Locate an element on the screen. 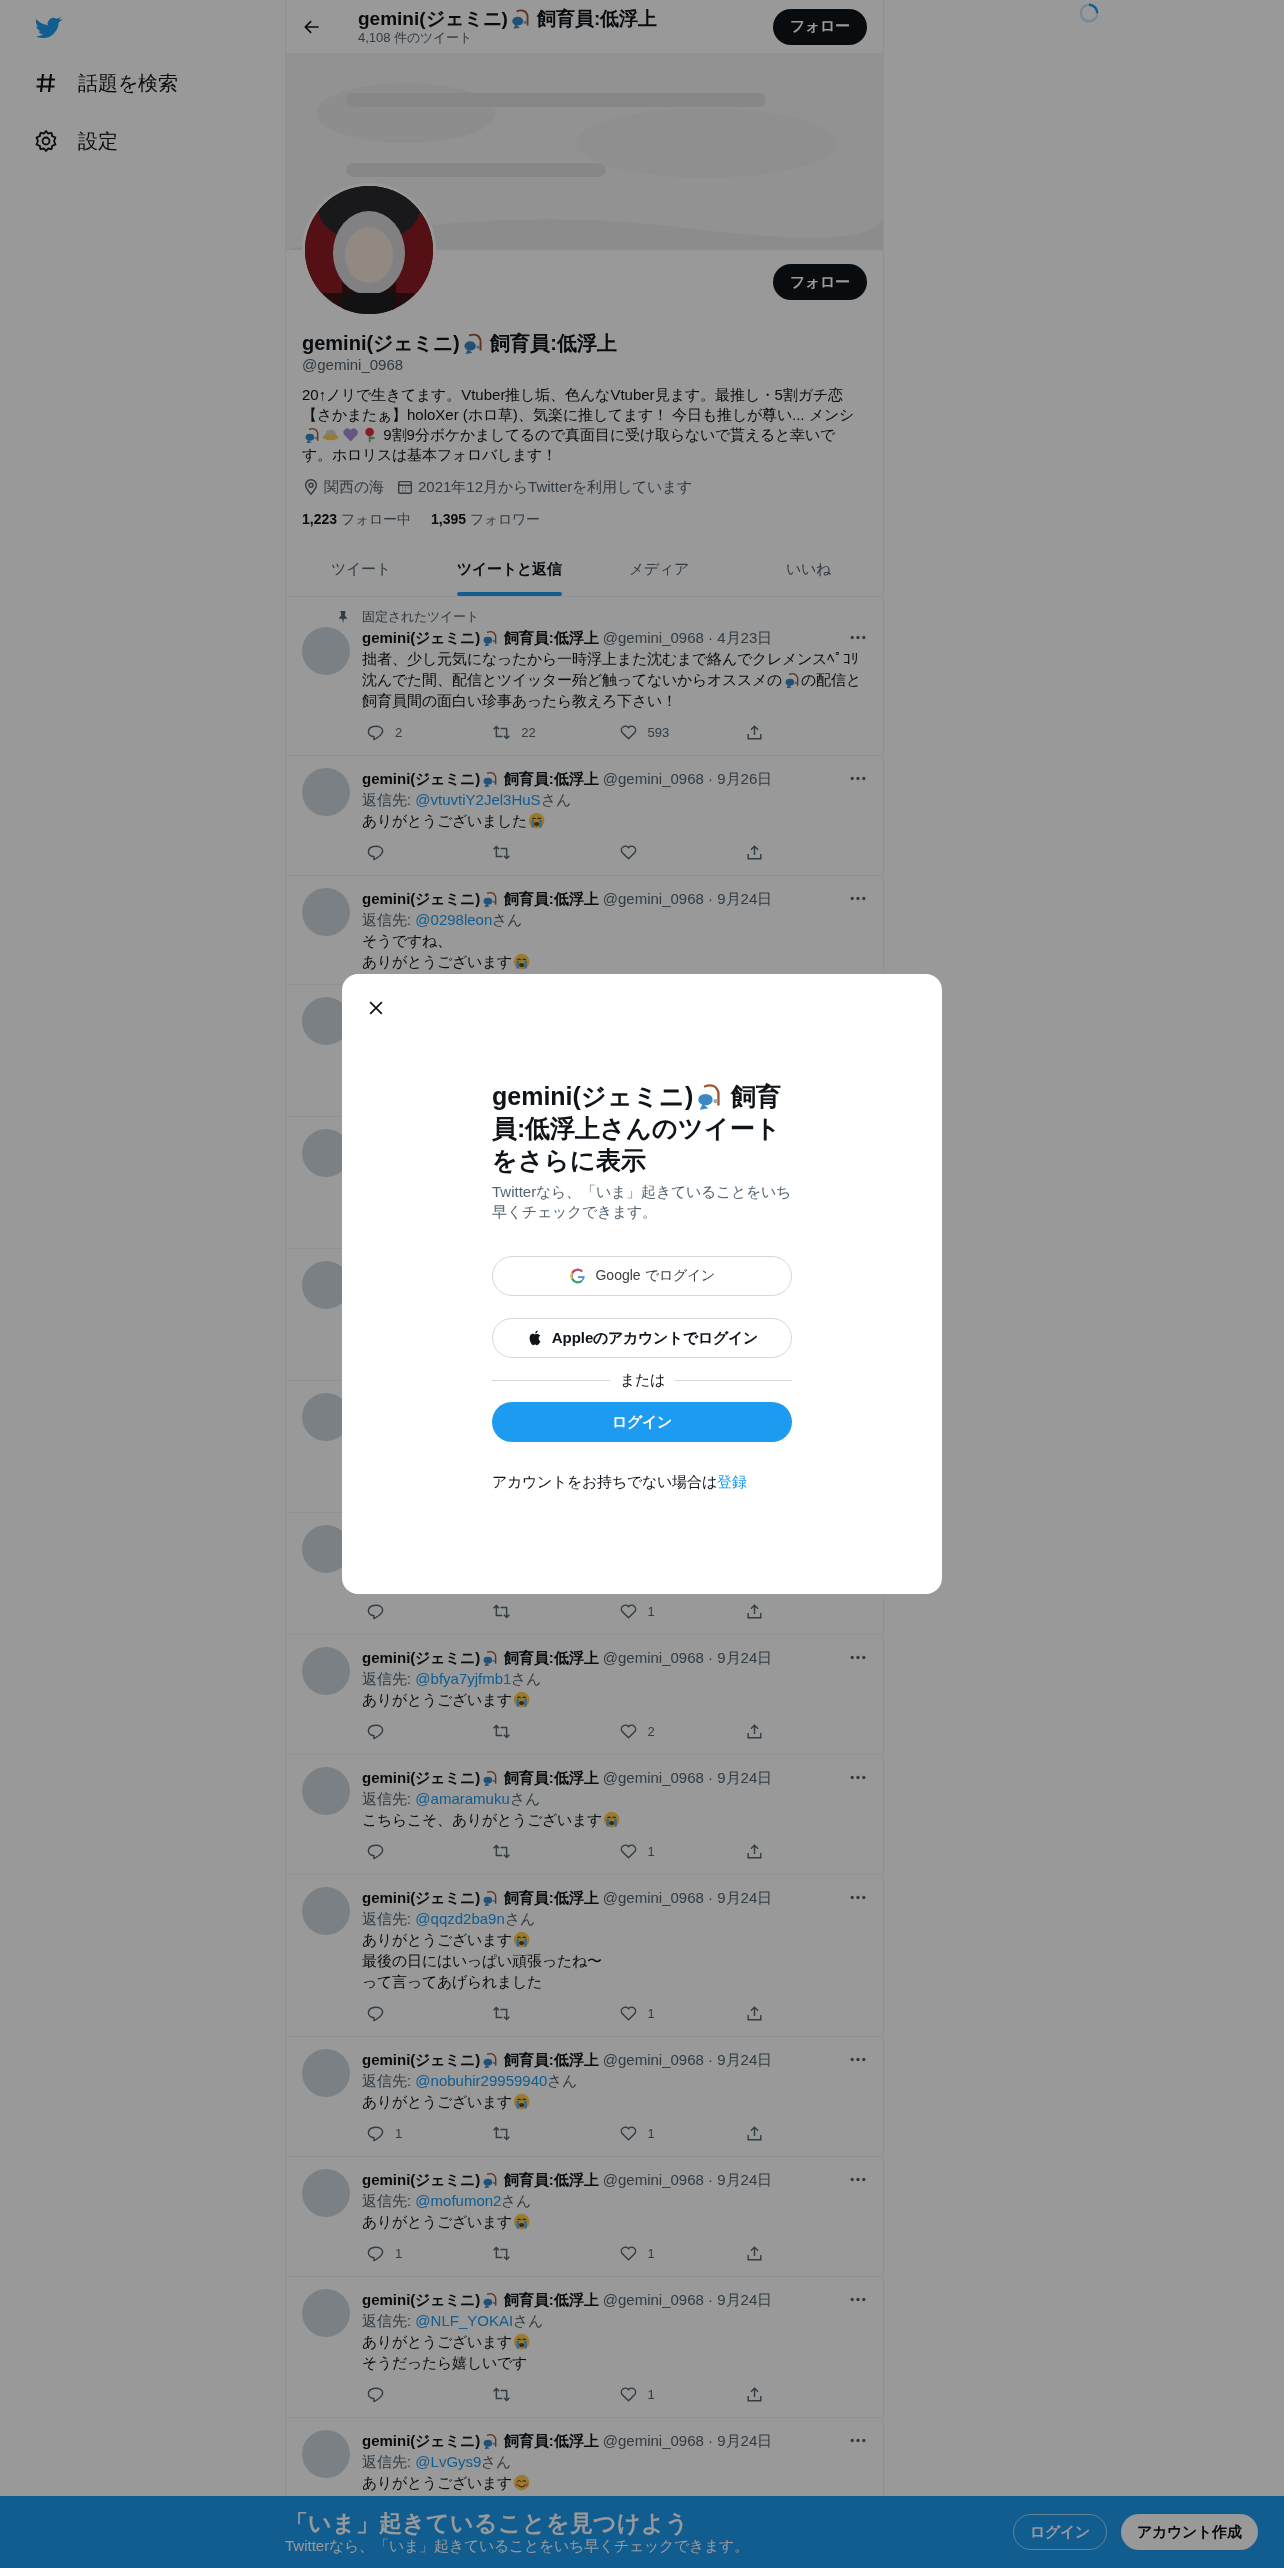 Image resolution: width=1284 pixels, height=2568 pixels. signup-button: アカウント作成 is located at coordinates (1189, 2532).